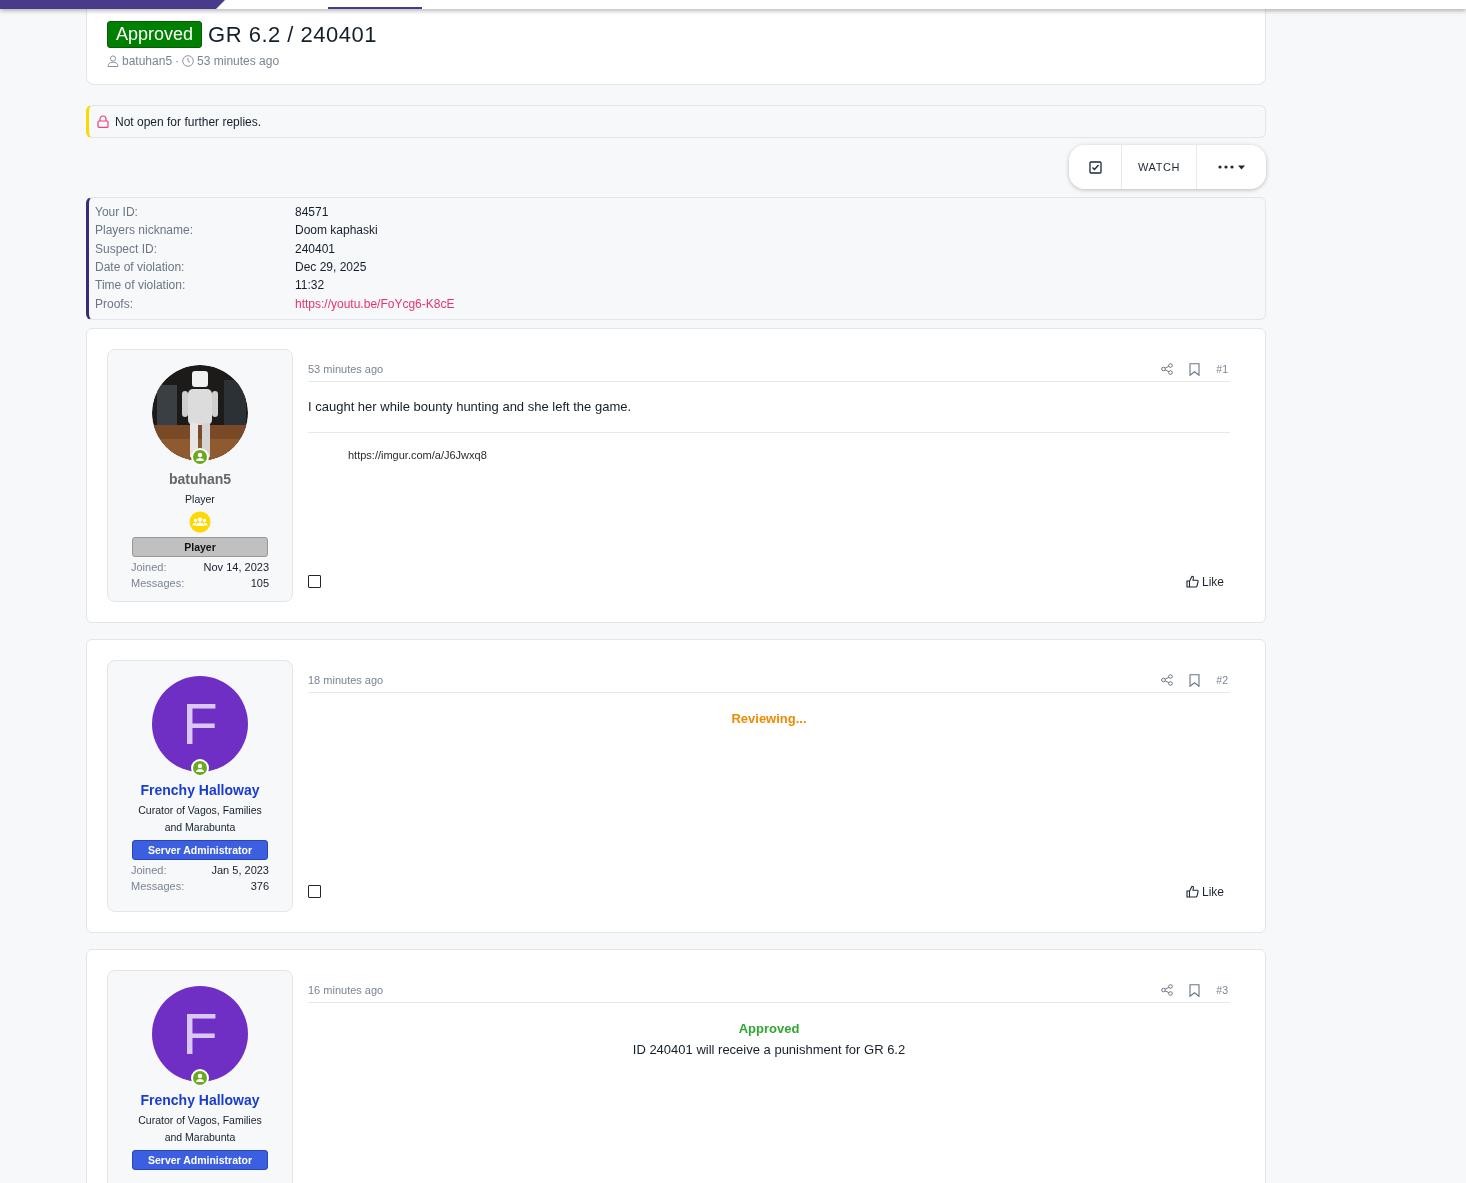 Image resolution: width=1466 pixels, height=1183 pixels. What do you see at coordinates (147, 61) in the screenshot?
I see `author-link: batuhan5` at bounding box center [147, 61].